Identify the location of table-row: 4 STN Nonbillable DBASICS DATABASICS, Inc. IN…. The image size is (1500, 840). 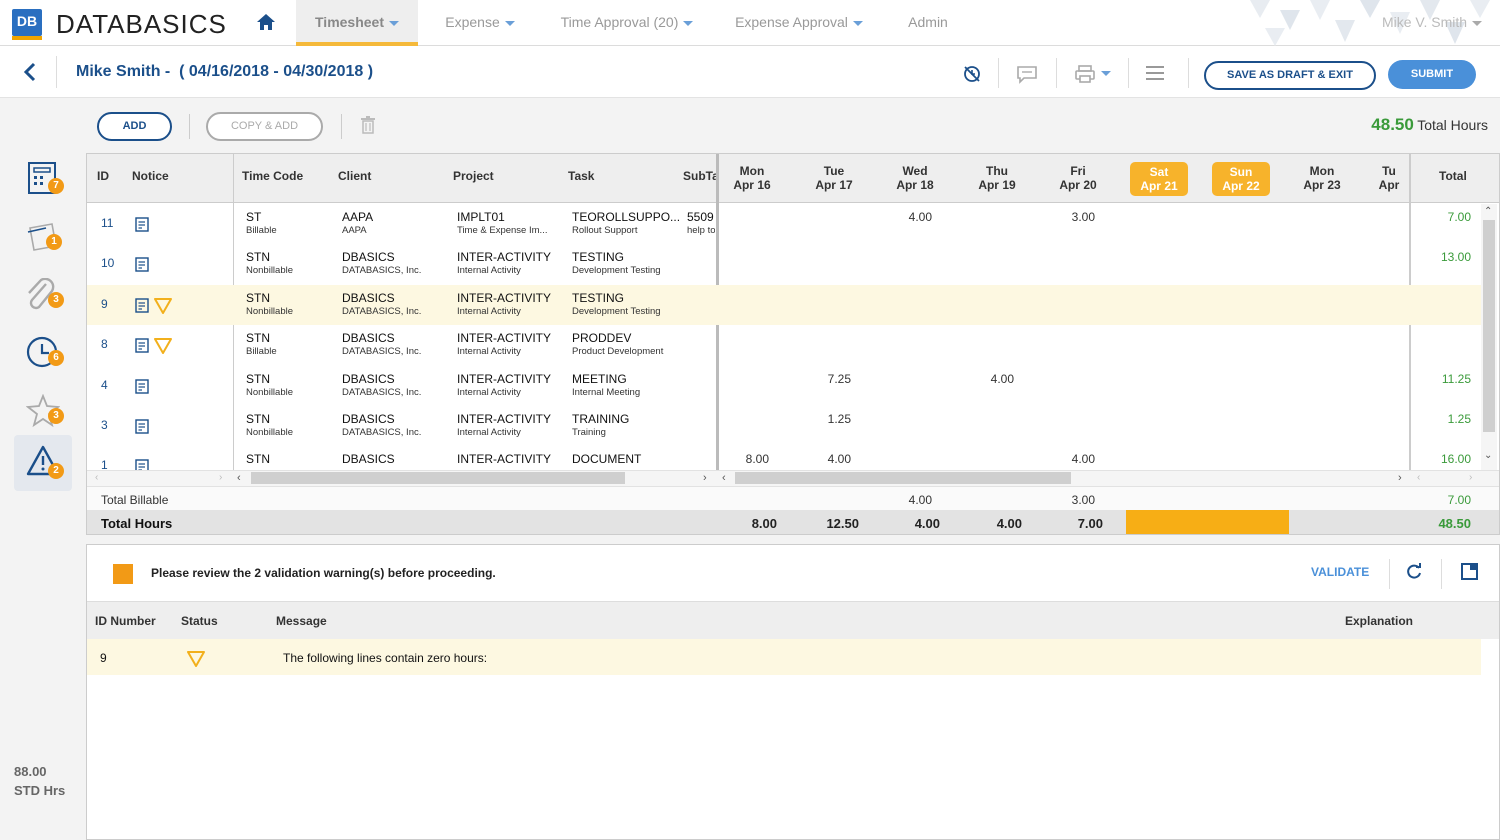
(784, 386).